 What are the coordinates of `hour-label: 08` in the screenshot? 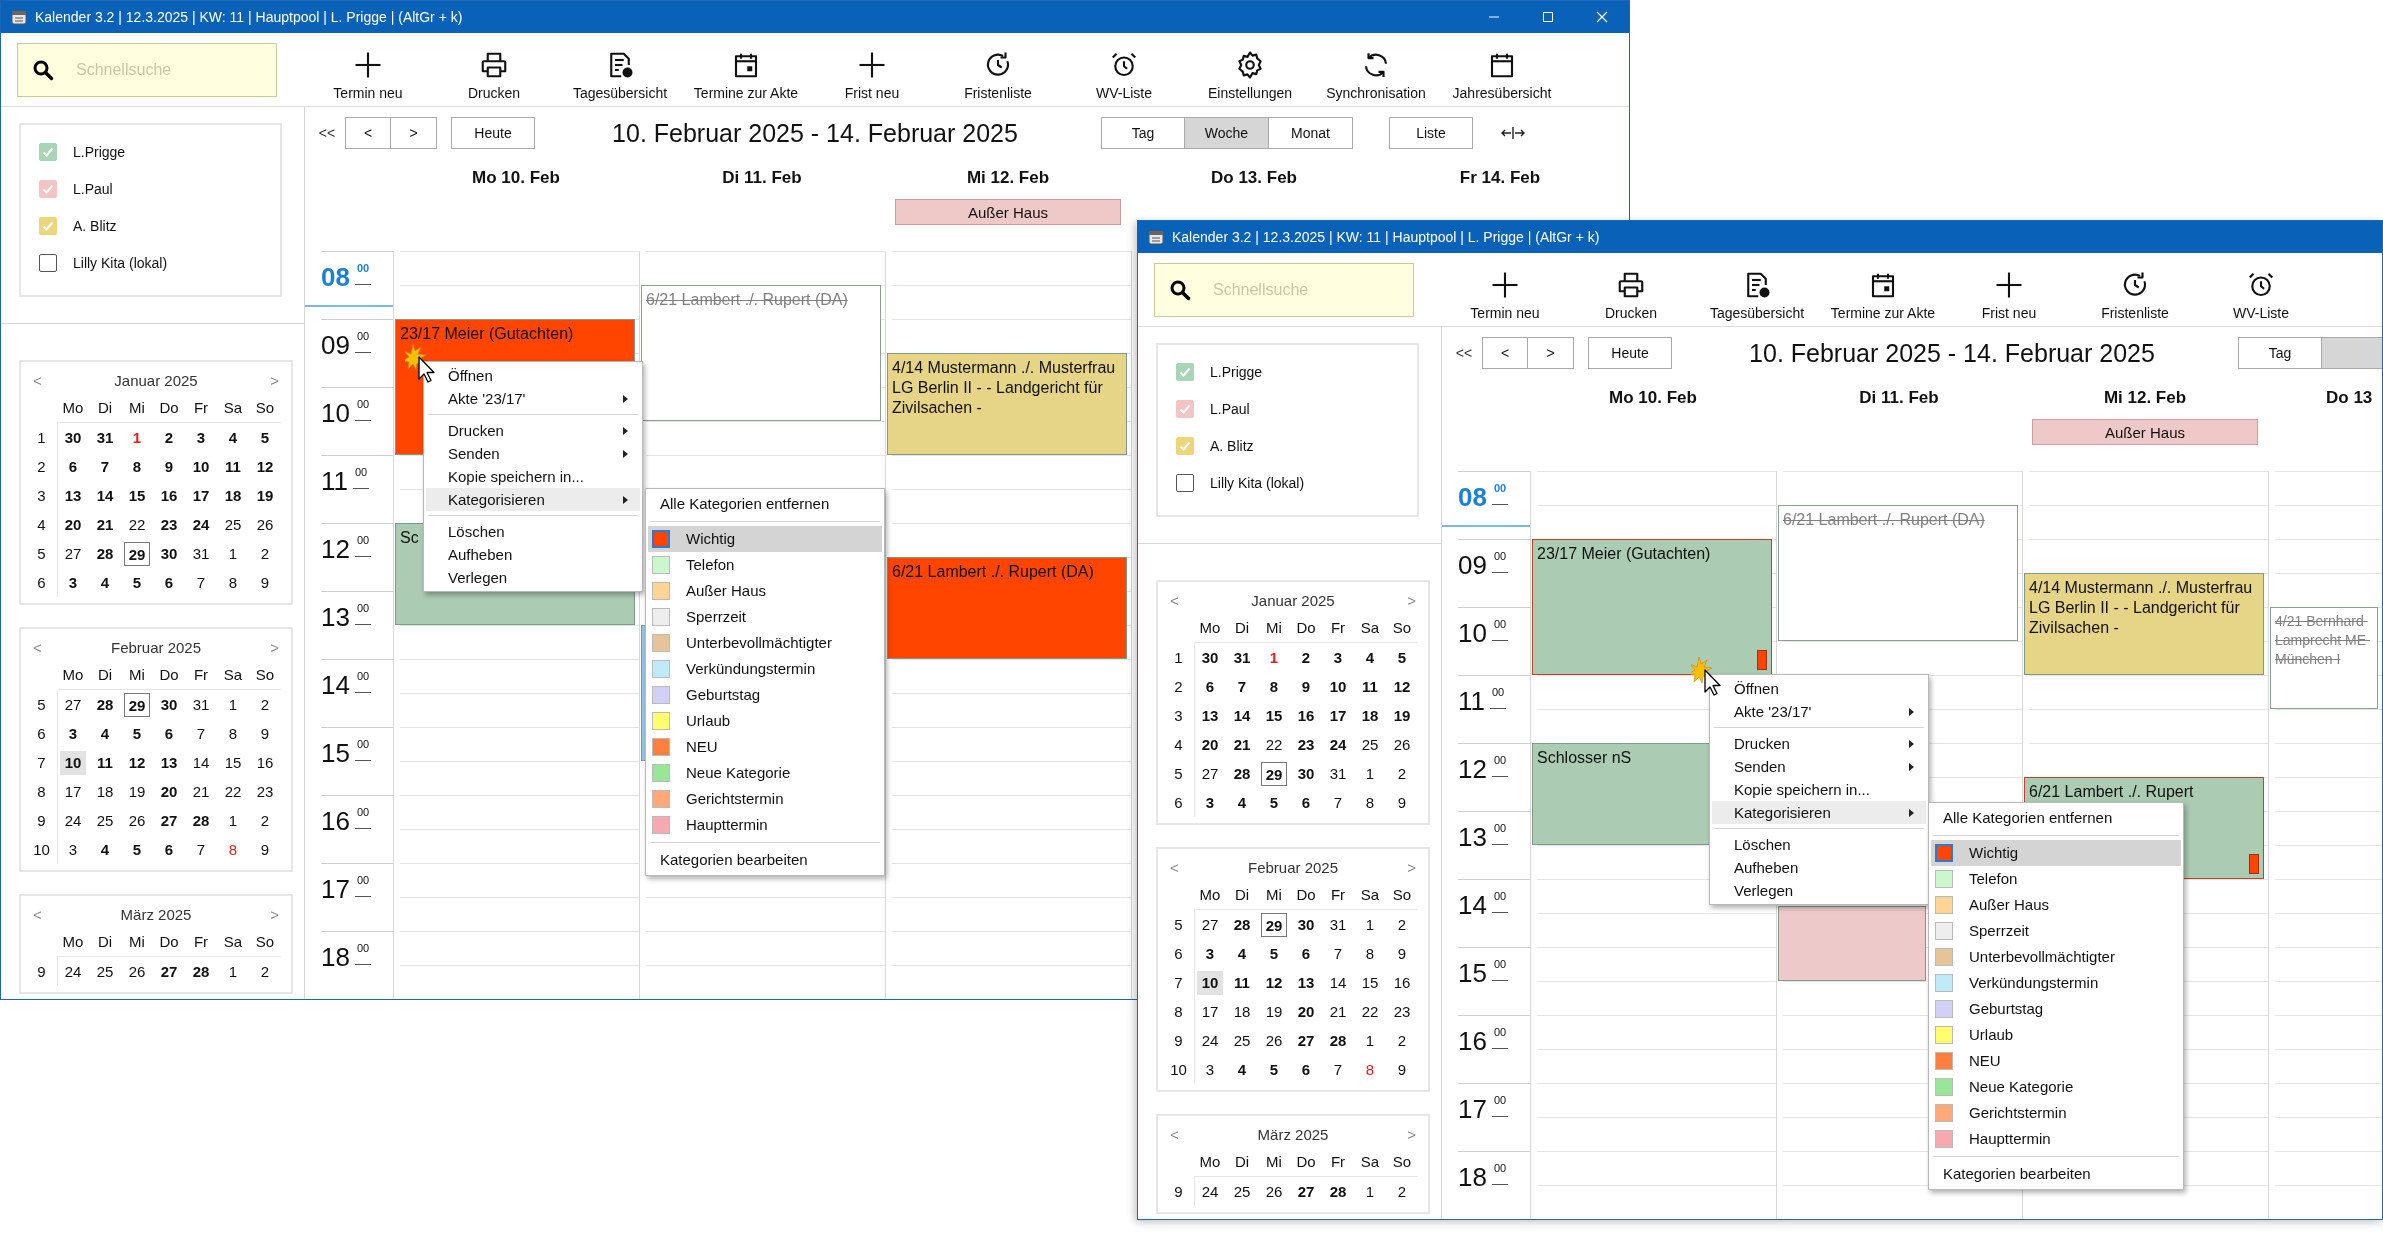 It's located at (335, 277).